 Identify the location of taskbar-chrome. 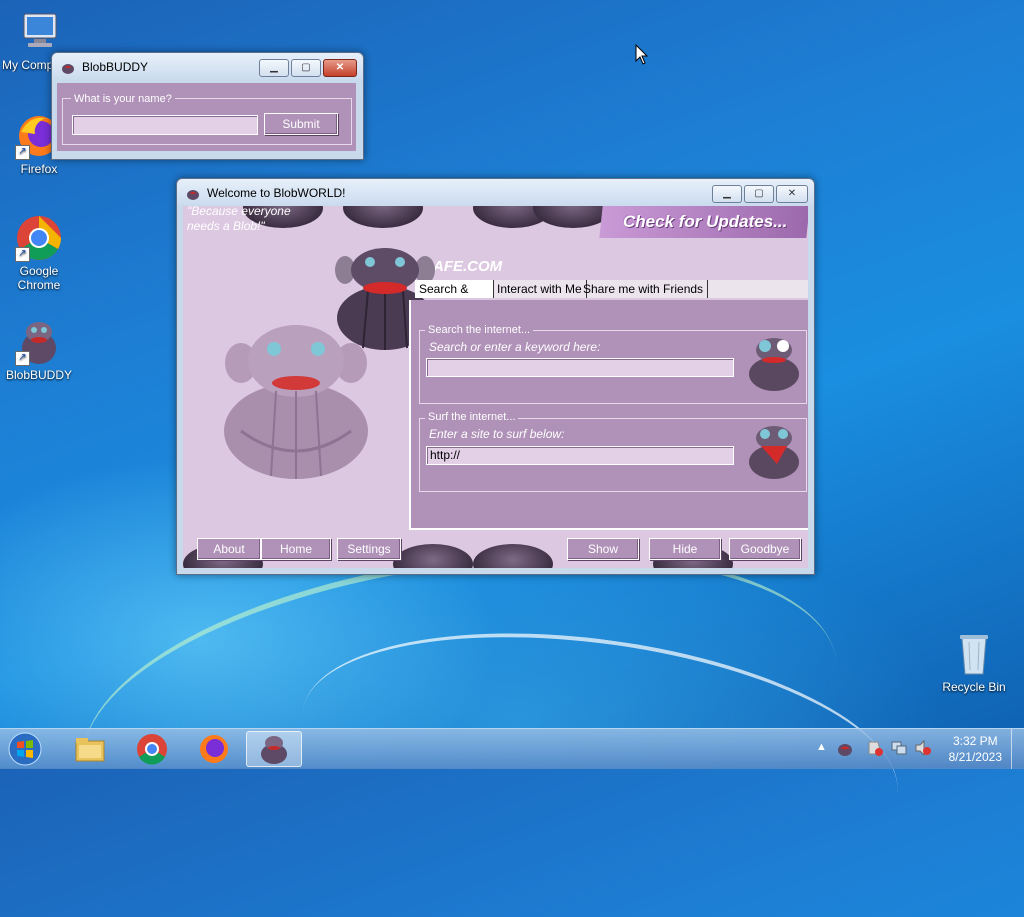
(152, 749).